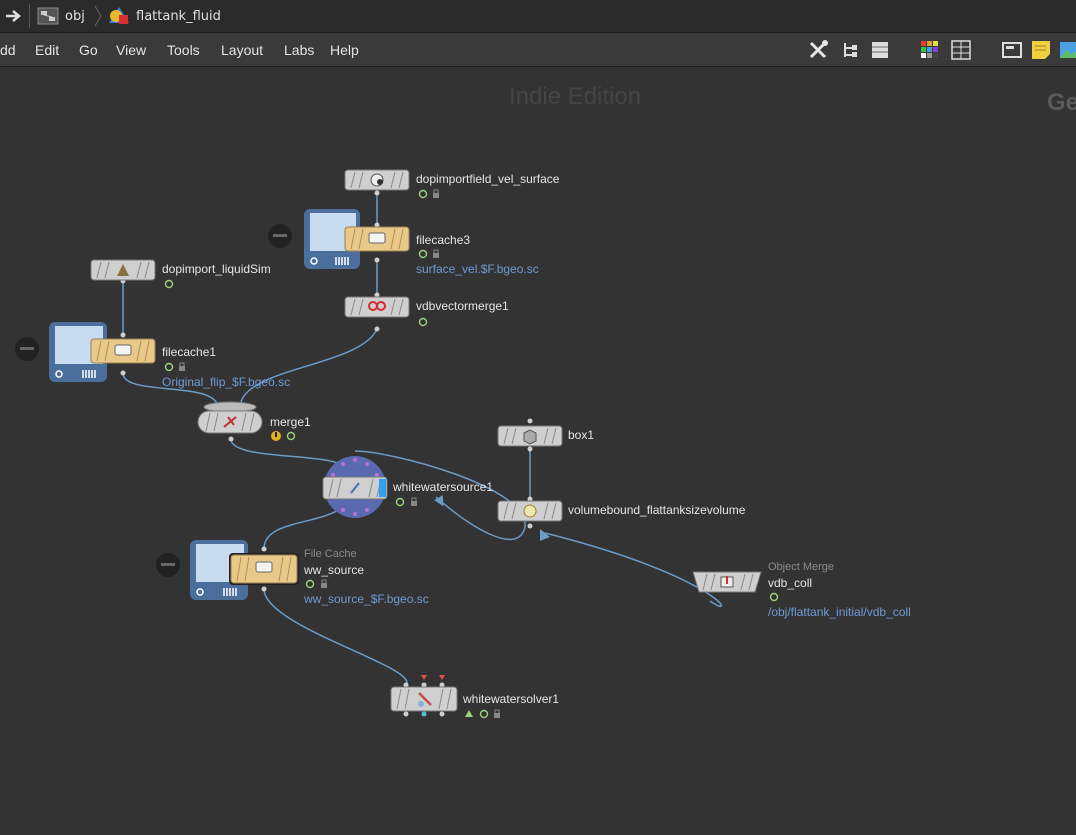 Image resolution: width=1076 pixels, height=835 pixels. I want to click on menu-edit: Edit, so click(47, 50).